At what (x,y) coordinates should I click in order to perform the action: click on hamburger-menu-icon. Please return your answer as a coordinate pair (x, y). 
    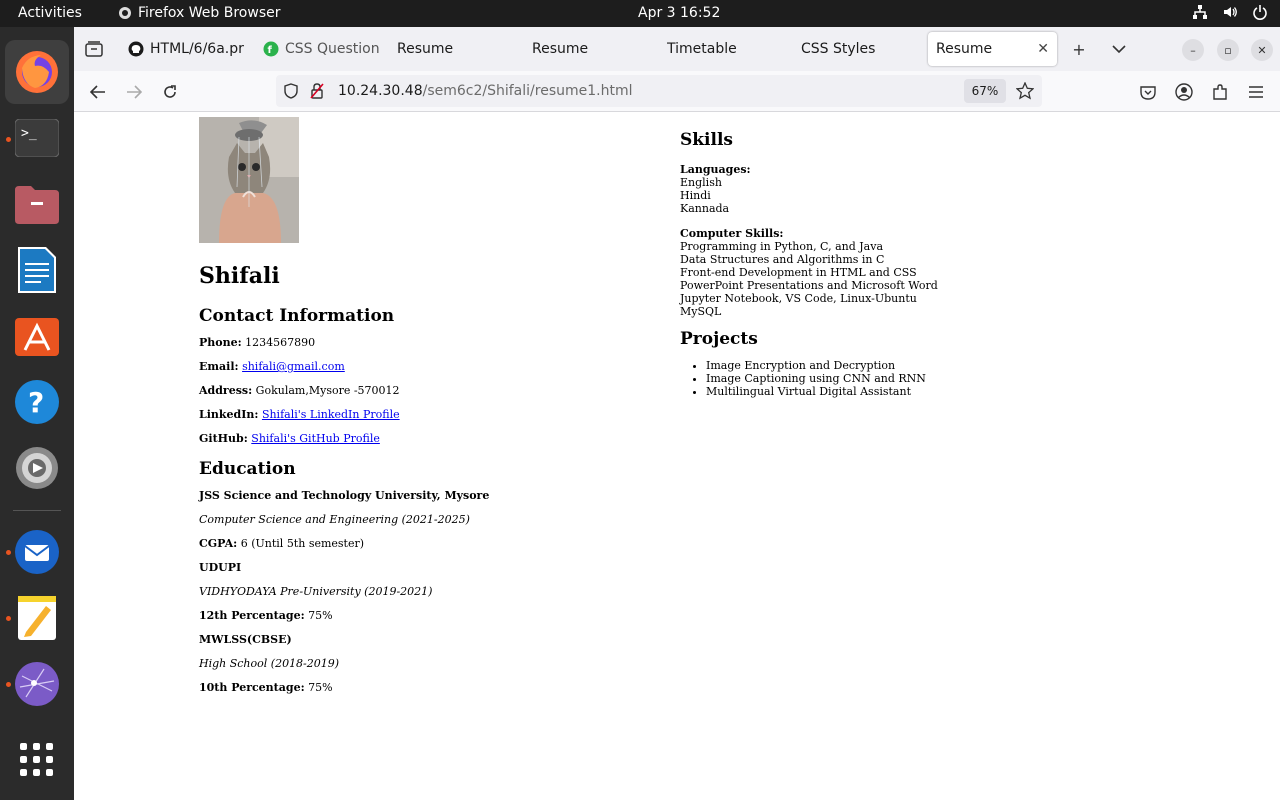
    Looking at the image, I should click on (1256, 92).